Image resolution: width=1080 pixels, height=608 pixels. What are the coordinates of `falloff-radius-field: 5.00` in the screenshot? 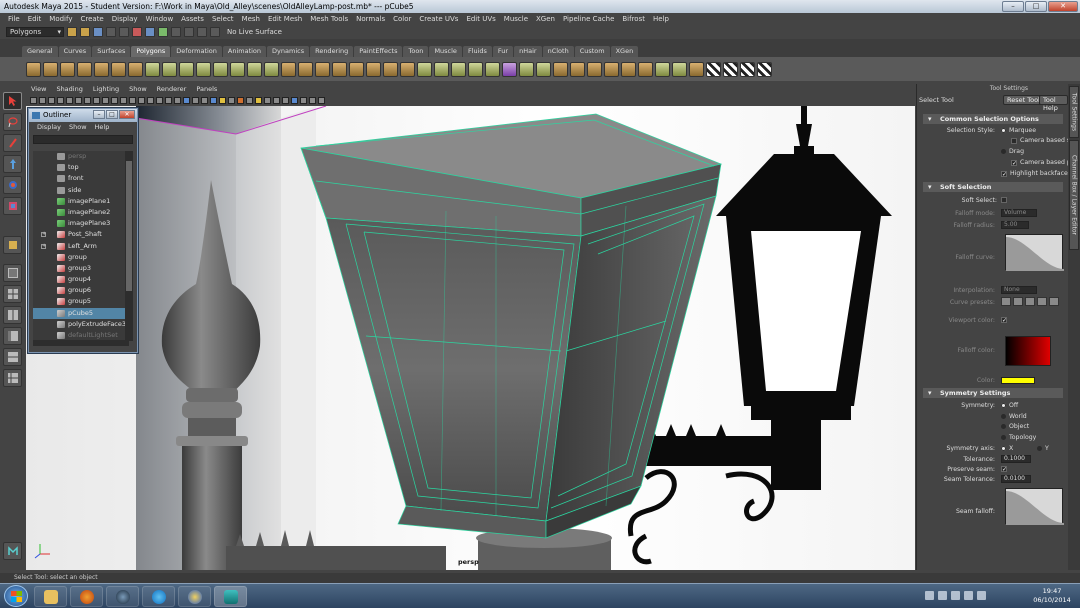 It's located at (1015, 225).